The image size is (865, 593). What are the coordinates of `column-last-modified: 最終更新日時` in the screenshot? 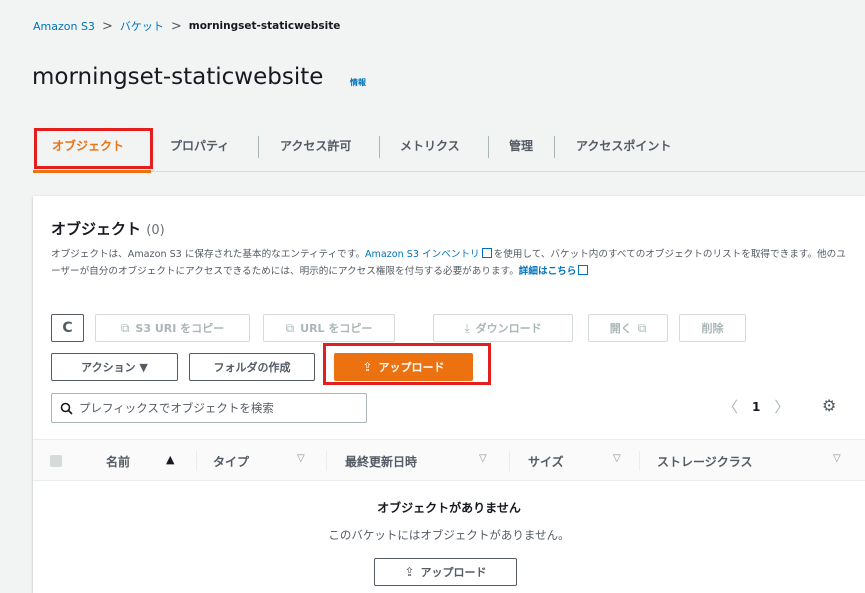 It's located at (381, 461).